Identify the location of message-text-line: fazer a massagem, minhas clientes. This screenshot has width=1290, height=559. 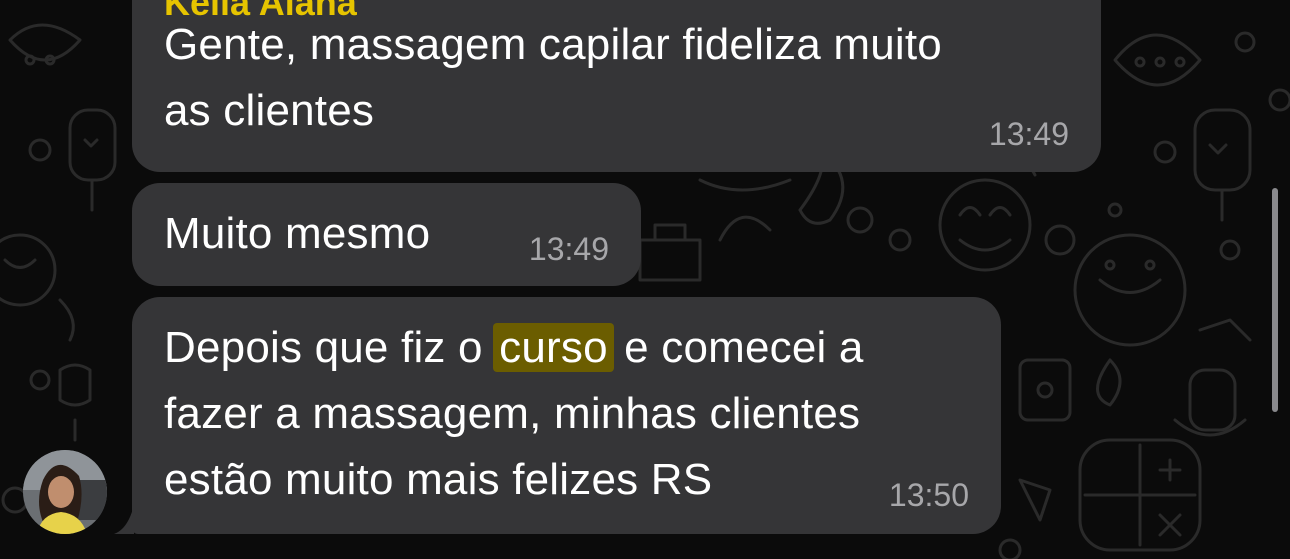
(512, 413).